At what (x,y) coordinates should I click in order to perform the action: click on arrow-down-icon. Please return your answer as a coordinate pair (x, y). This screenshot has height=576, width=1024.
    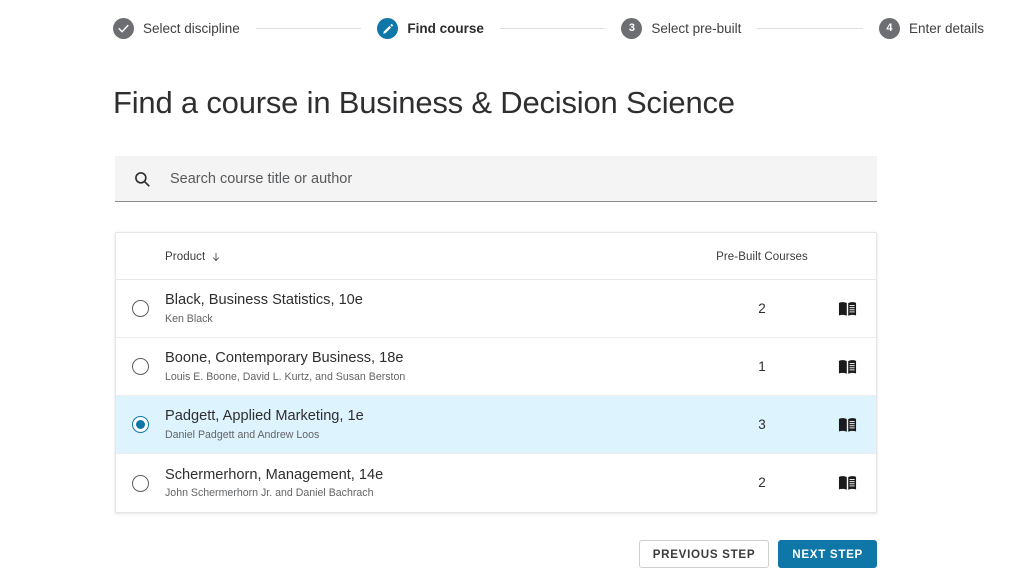
    Looking at the image, I should click on (216, 257).